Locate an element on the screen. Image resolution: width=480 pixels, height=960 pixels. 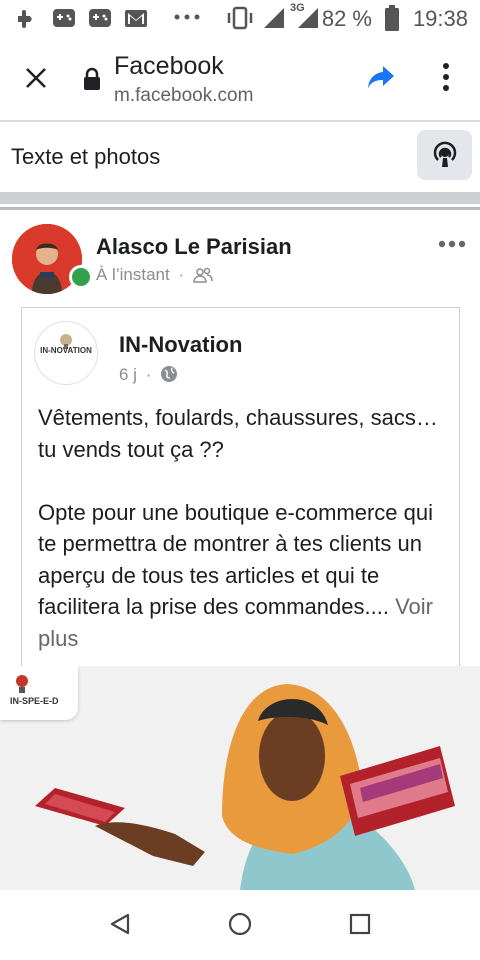
feed-separator is located at coordinates (240, 201).